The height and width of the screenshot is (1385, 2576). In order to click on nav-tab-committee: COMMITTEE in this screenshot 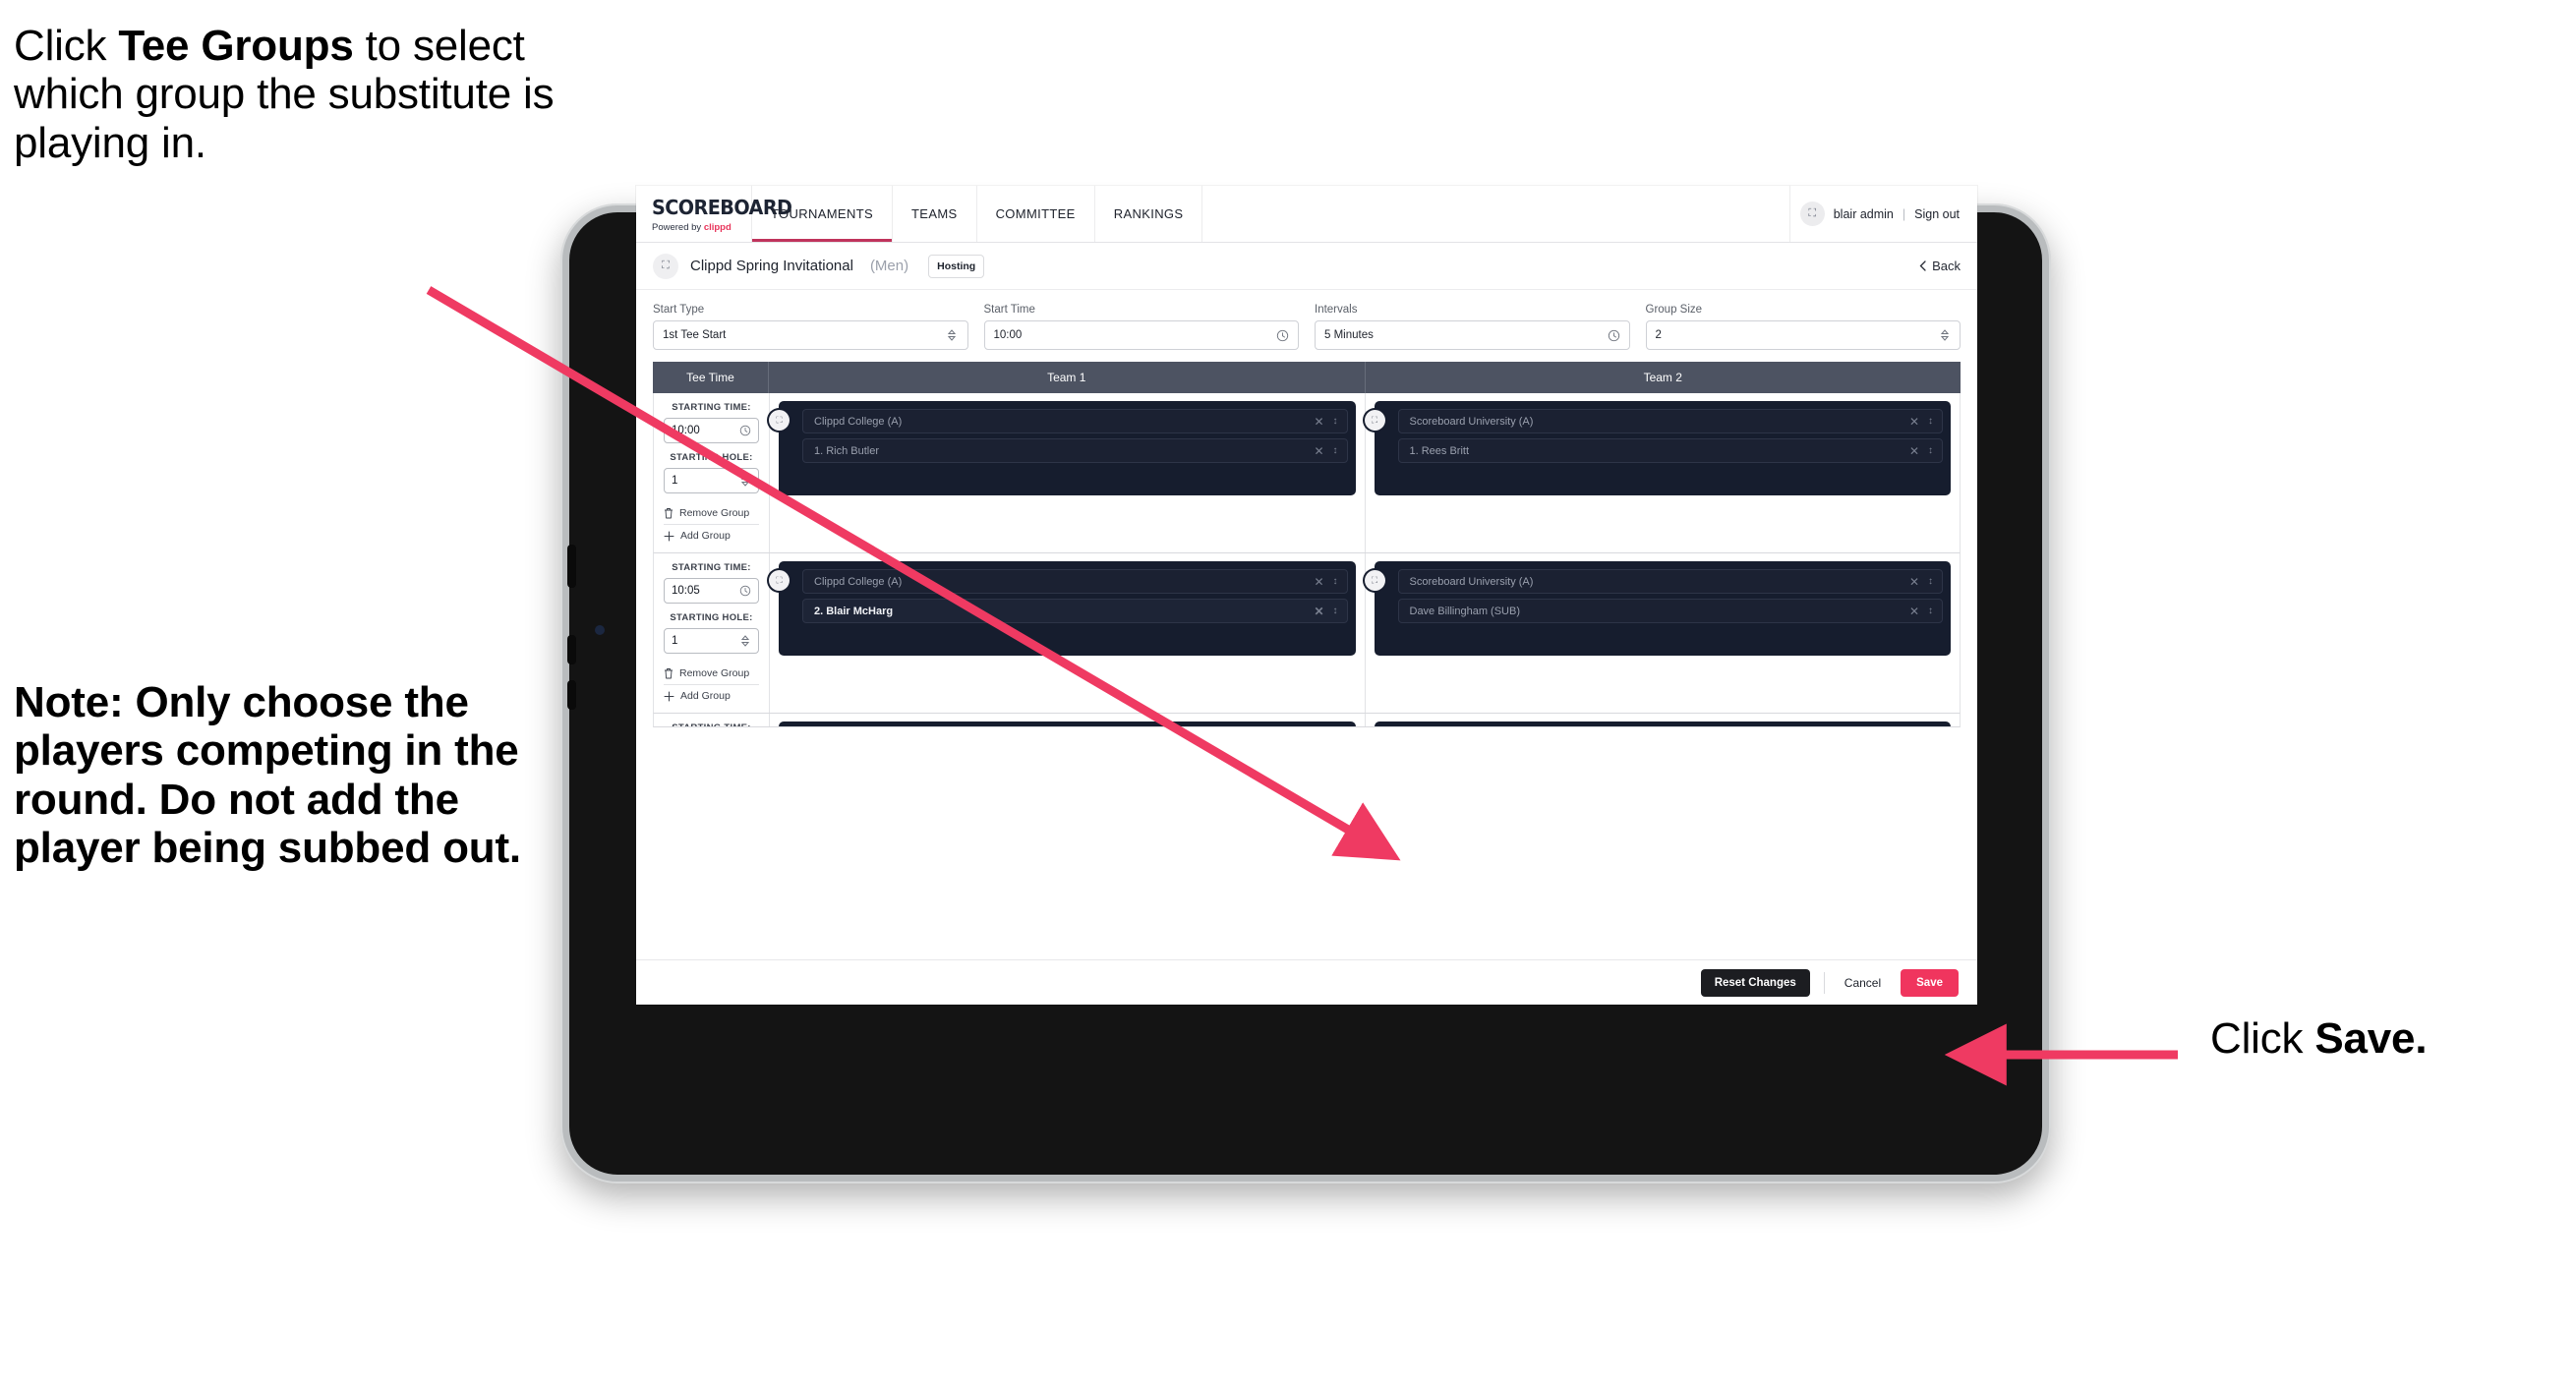, I will do `click(1036, 214)`.